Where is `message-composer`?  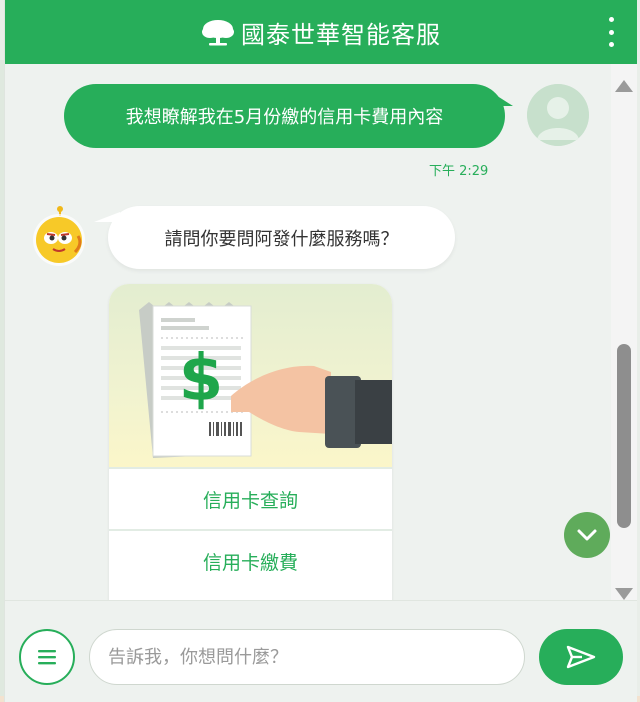
message-composer is located at coordinates (321, 651).